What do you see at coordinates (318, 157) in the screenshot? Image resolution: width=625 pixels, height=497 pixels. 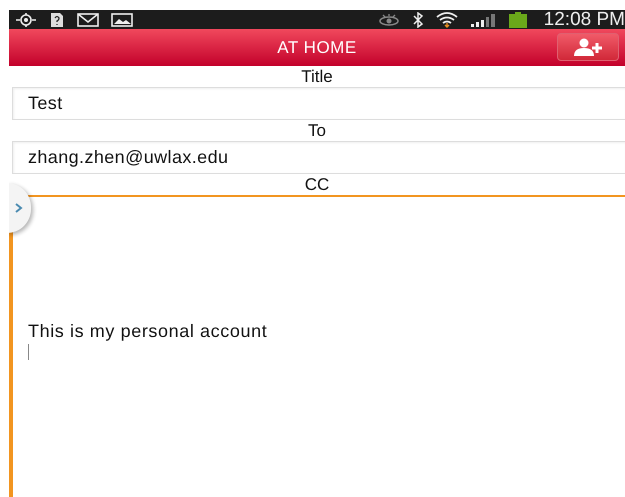 I see `input-field: zhang.zhen@uwlax.edu` at bounding box center [318, 157].